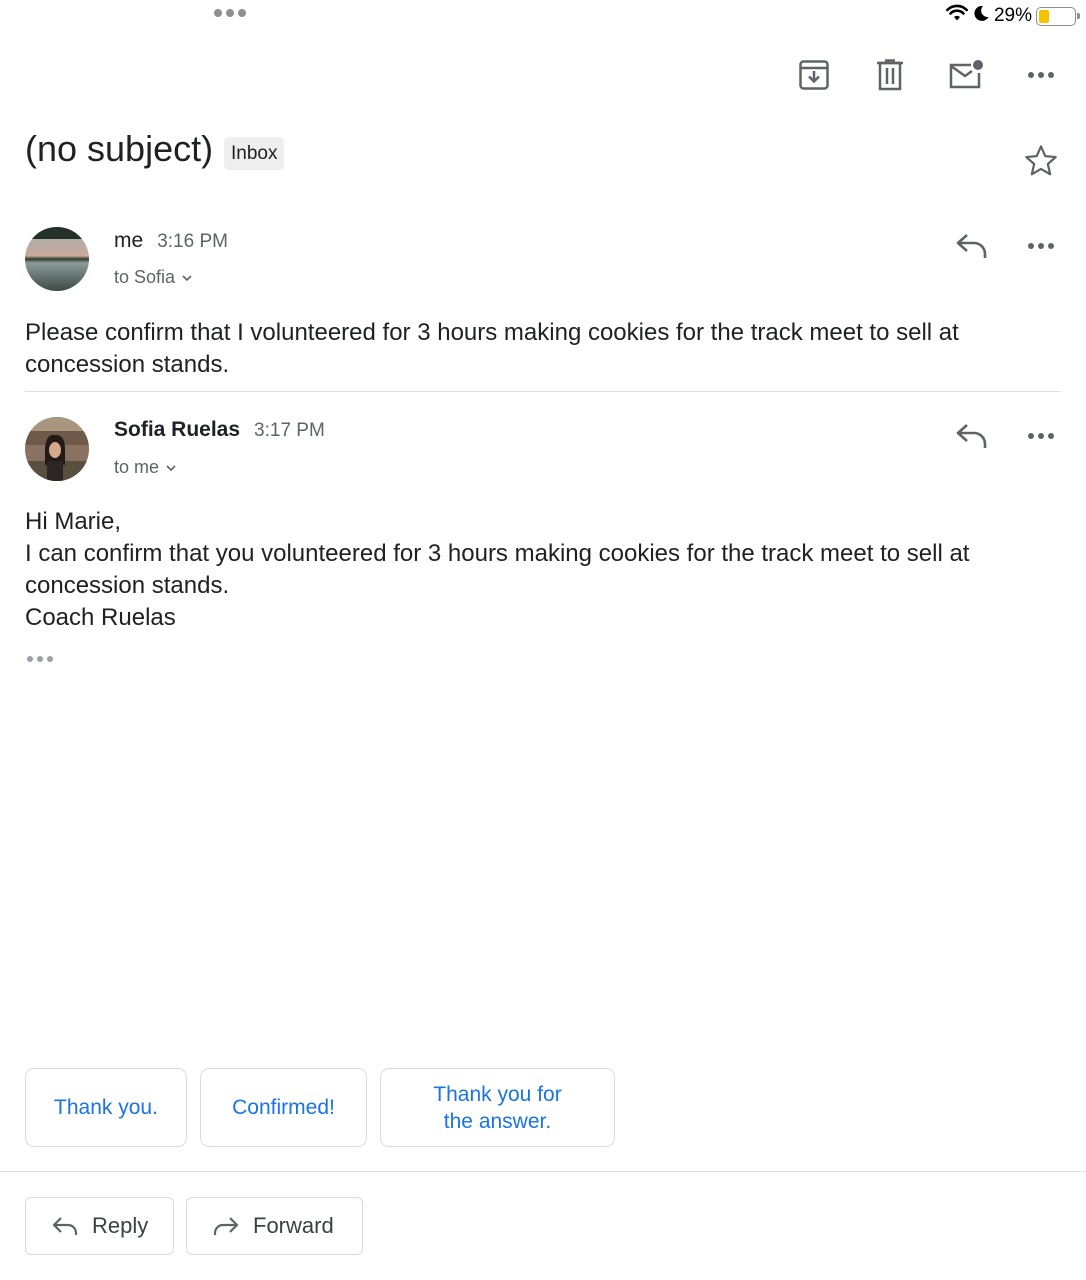 Image resolution: width=1086 pixels, height=1280 pixels. Describe the element at coordinates (177, 430) in the screenshot. I see `sender-name: Sofia Ruelas` at that location.